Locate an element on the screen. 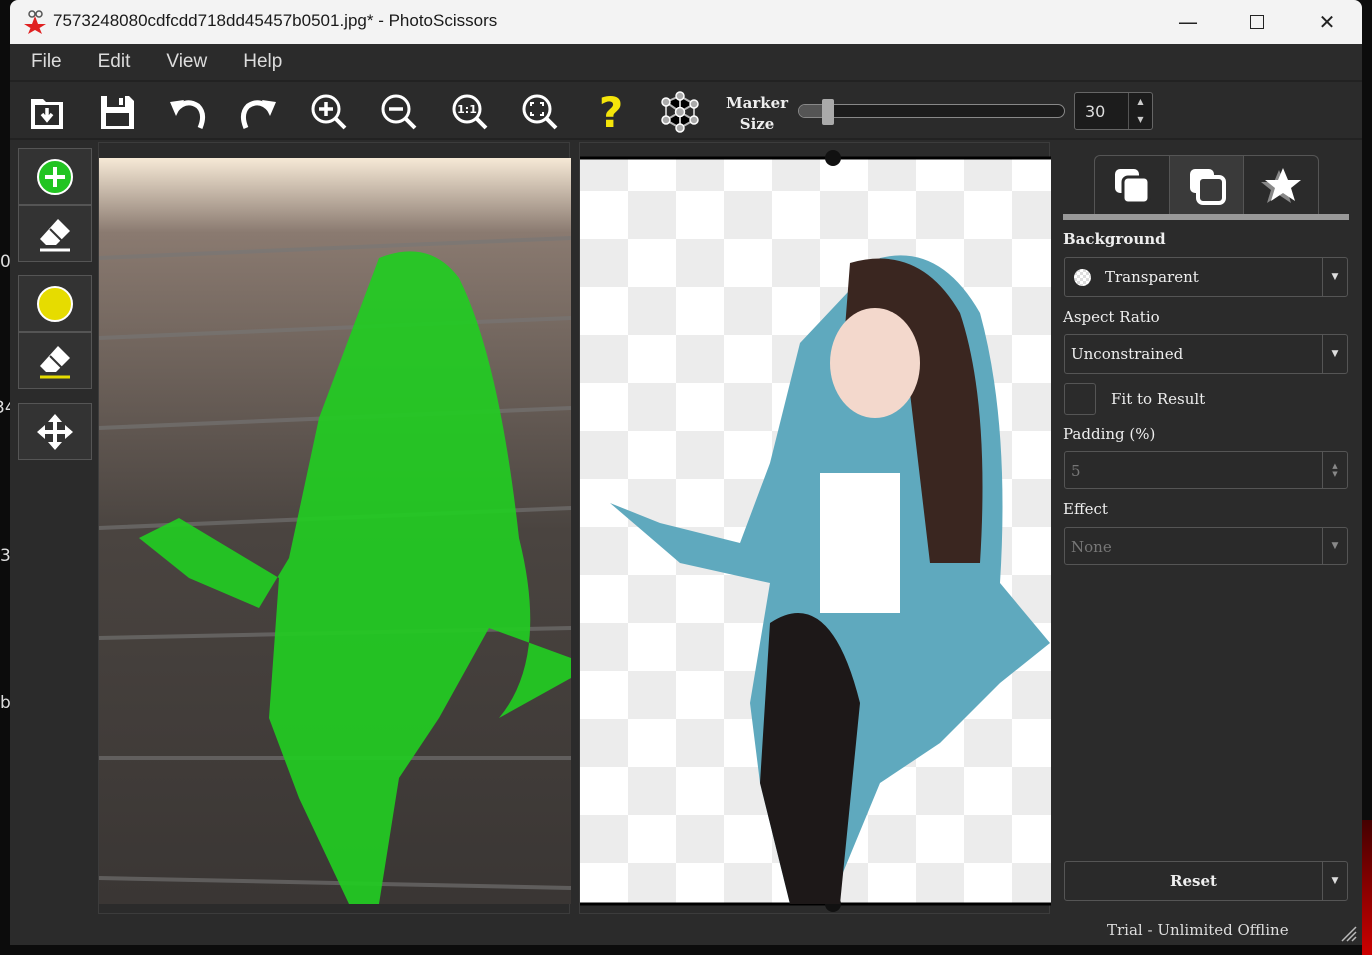  yellow-circle-icon is located at coordinates (55, 303).